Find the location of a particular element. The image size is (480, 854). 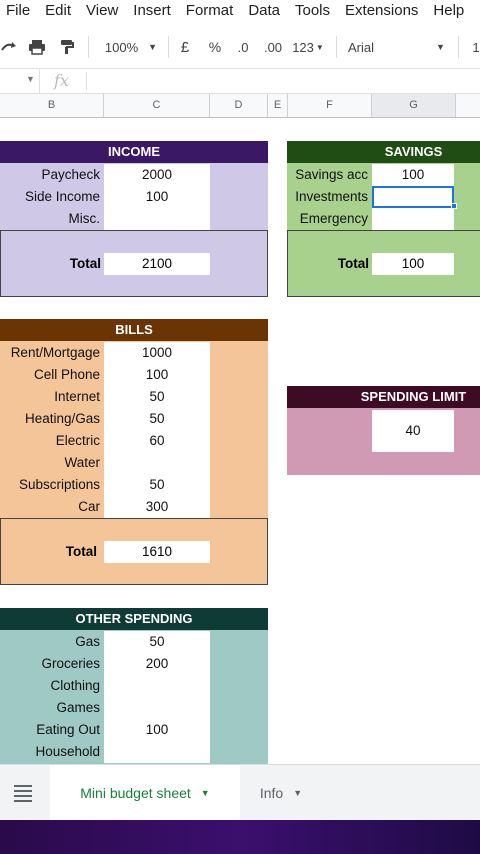

menu-insert: Insert is located at coordinates (152, 10).